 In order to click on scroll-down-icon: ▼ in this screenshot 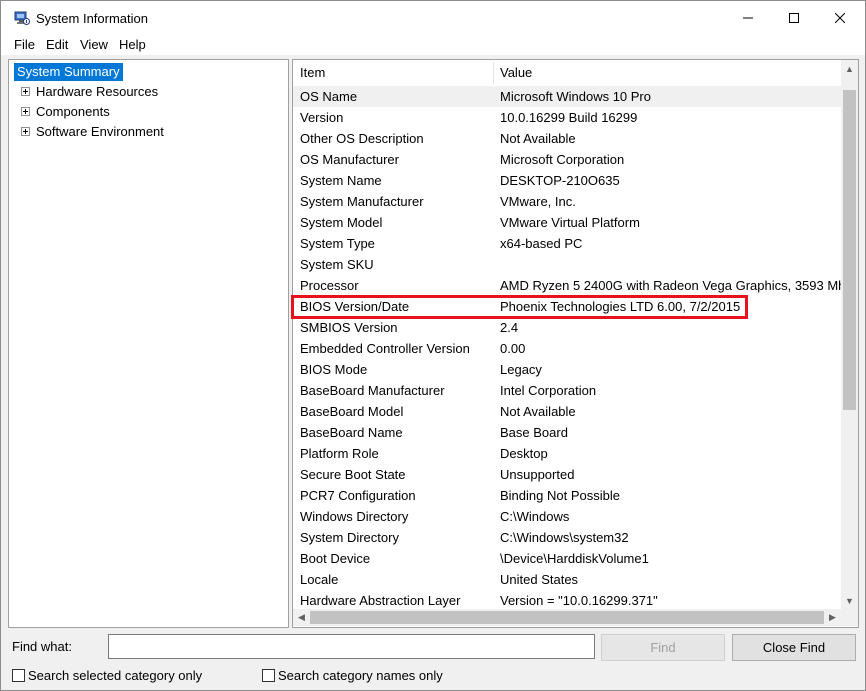, I will do `click(849, 600)`.